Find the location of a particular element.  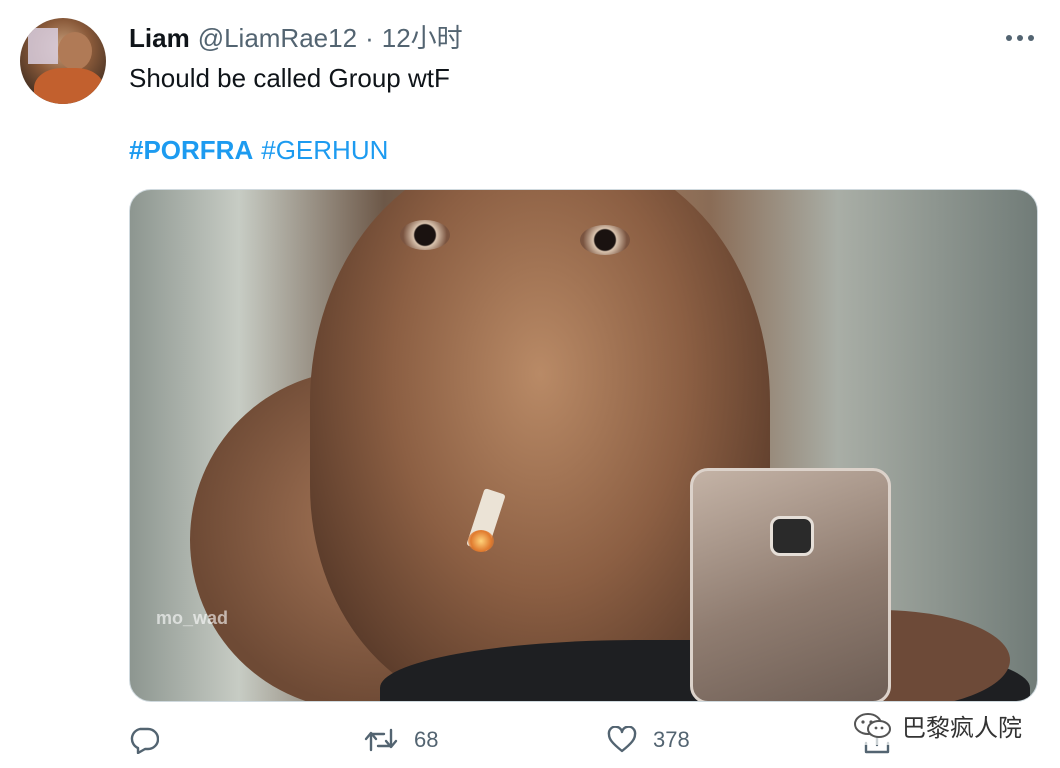

hashtag-row: #PORFRA #GERHUN is located at coordinates (258, 150).